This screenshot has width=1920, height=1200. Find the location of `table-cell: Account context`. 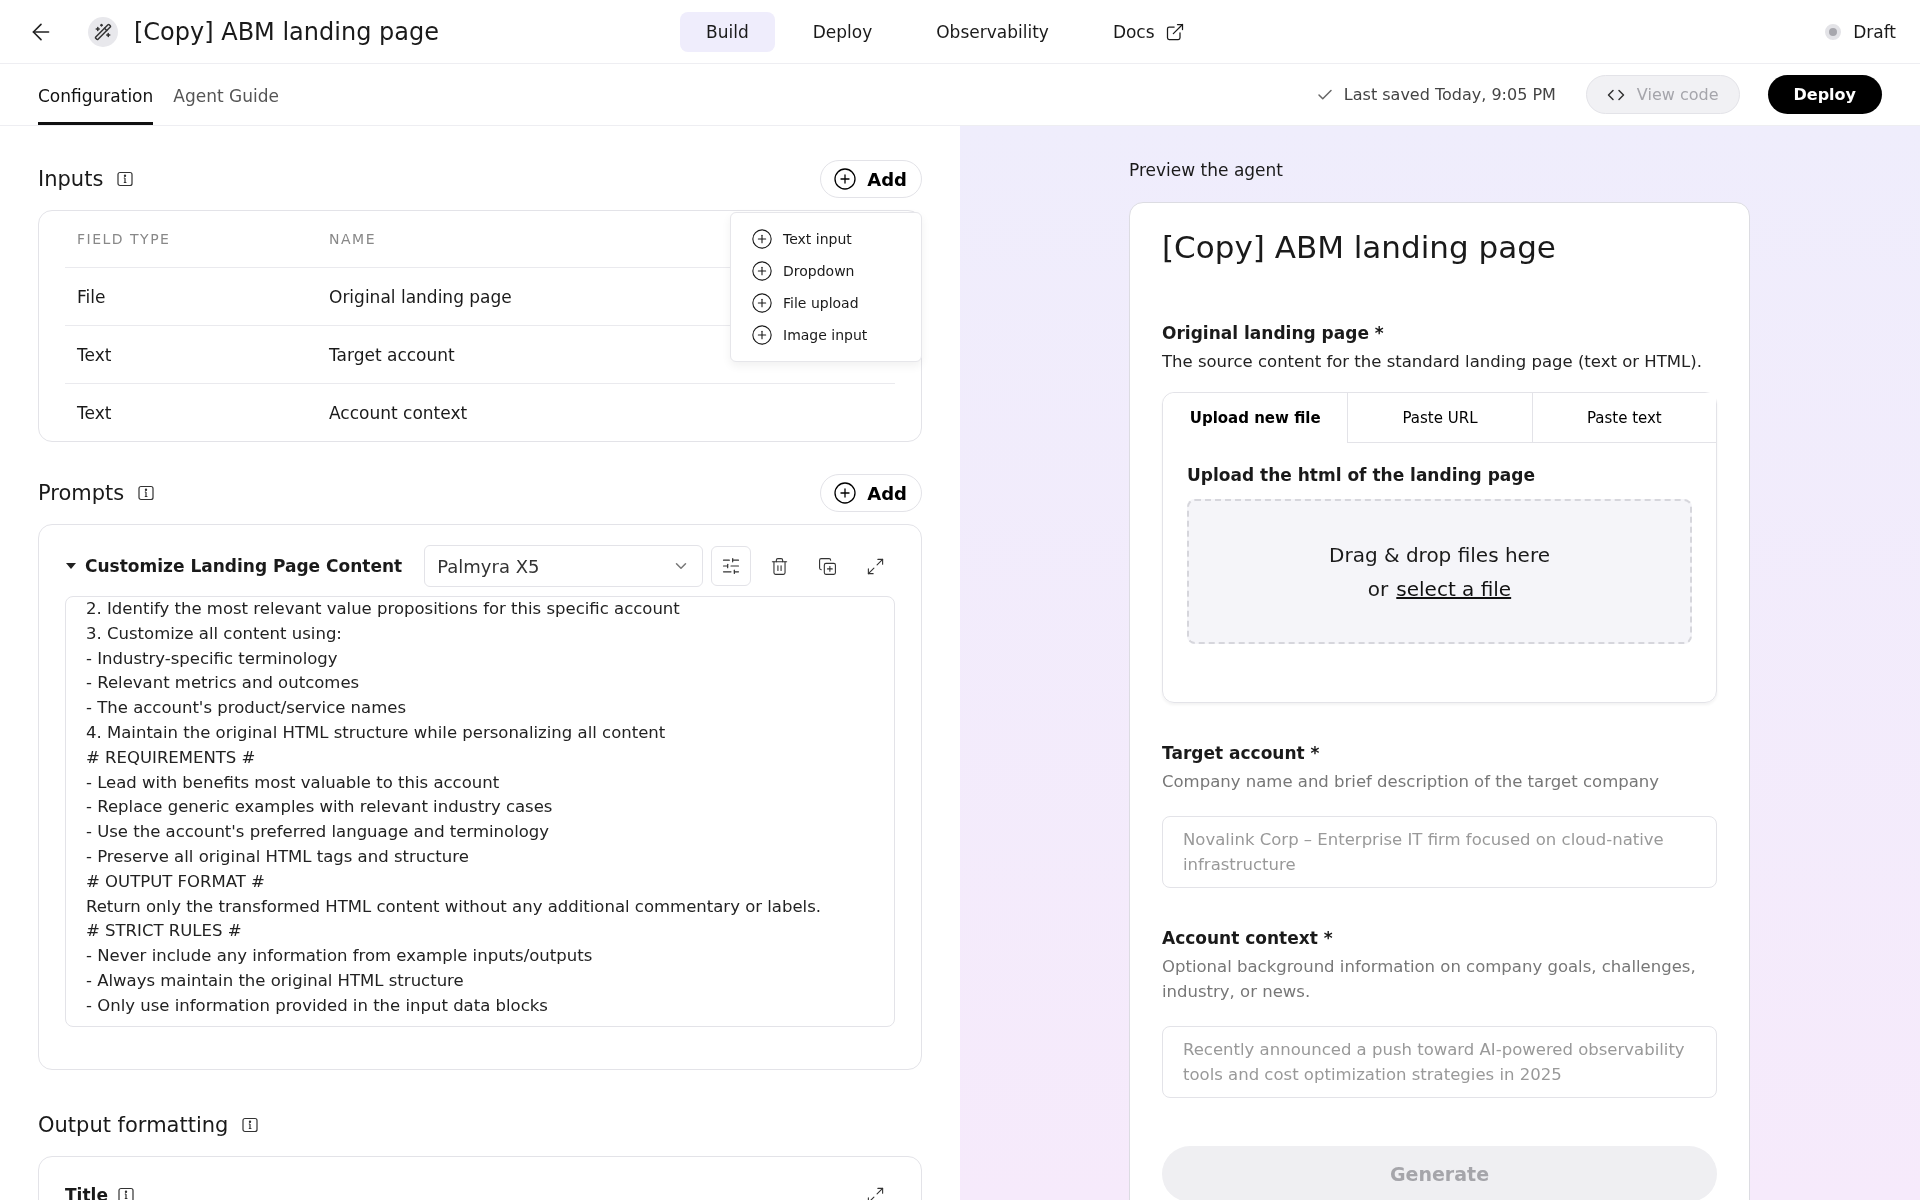

table-cell: Account context is located at coordinates (398, 412).